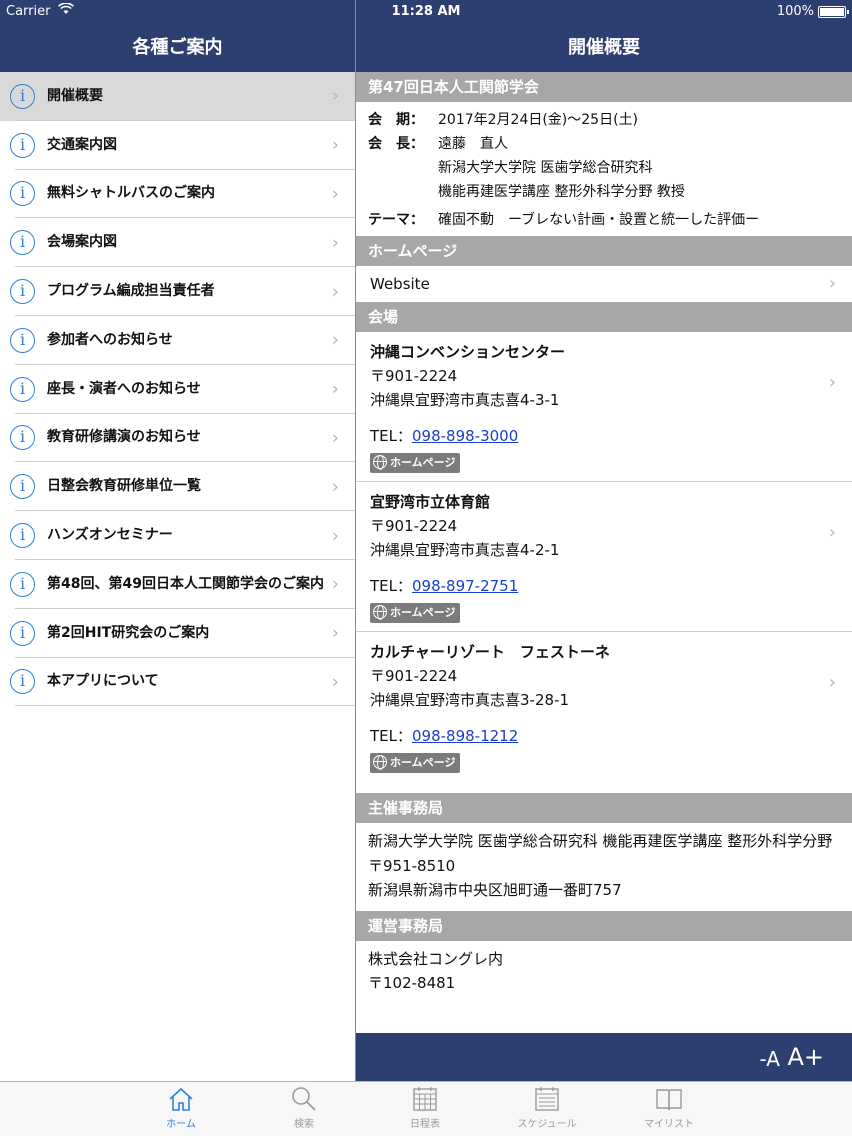 This screenshot has height=1136, width=852. I want to click on home-icon, so click(181, 1099).